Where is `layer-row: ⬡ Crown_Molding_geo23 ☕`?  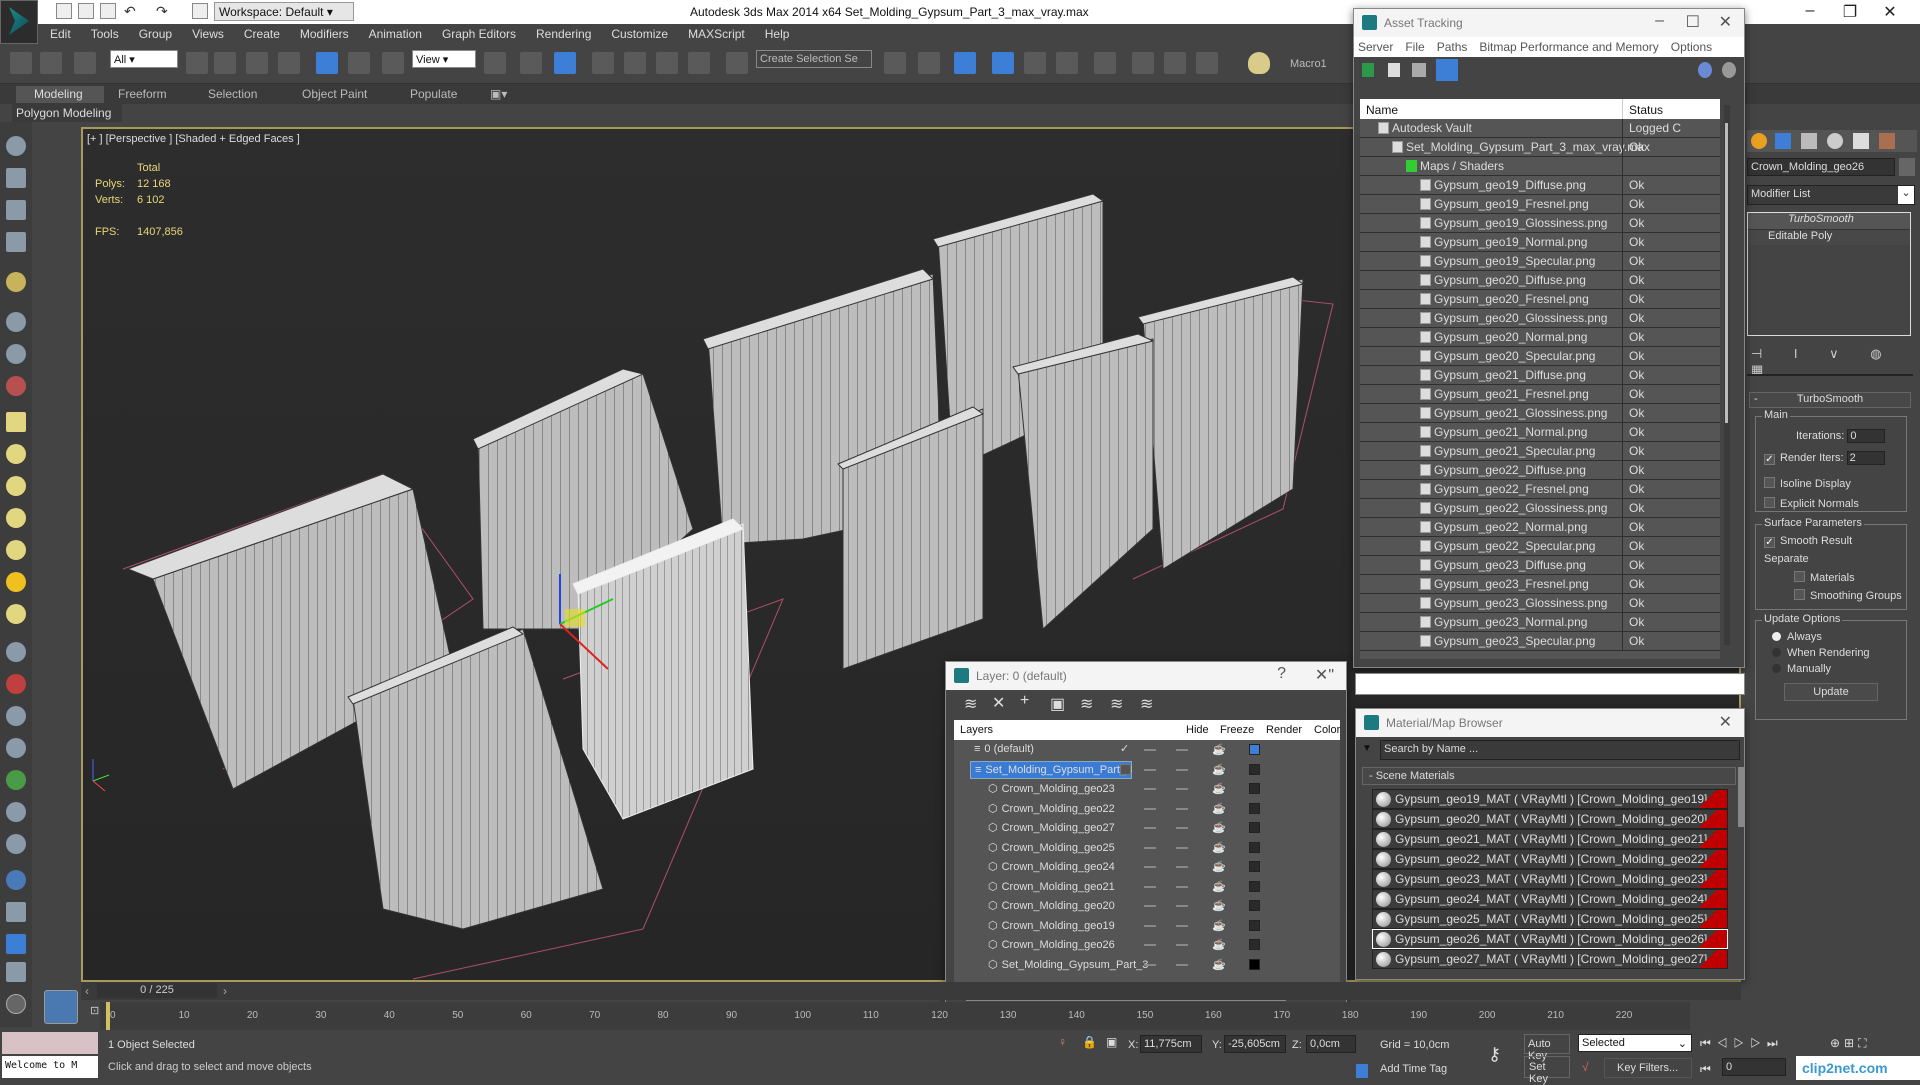
layer-row: ⬡ Crown_Molding_geo23 ☕ is located at coordinates (1147, 789).